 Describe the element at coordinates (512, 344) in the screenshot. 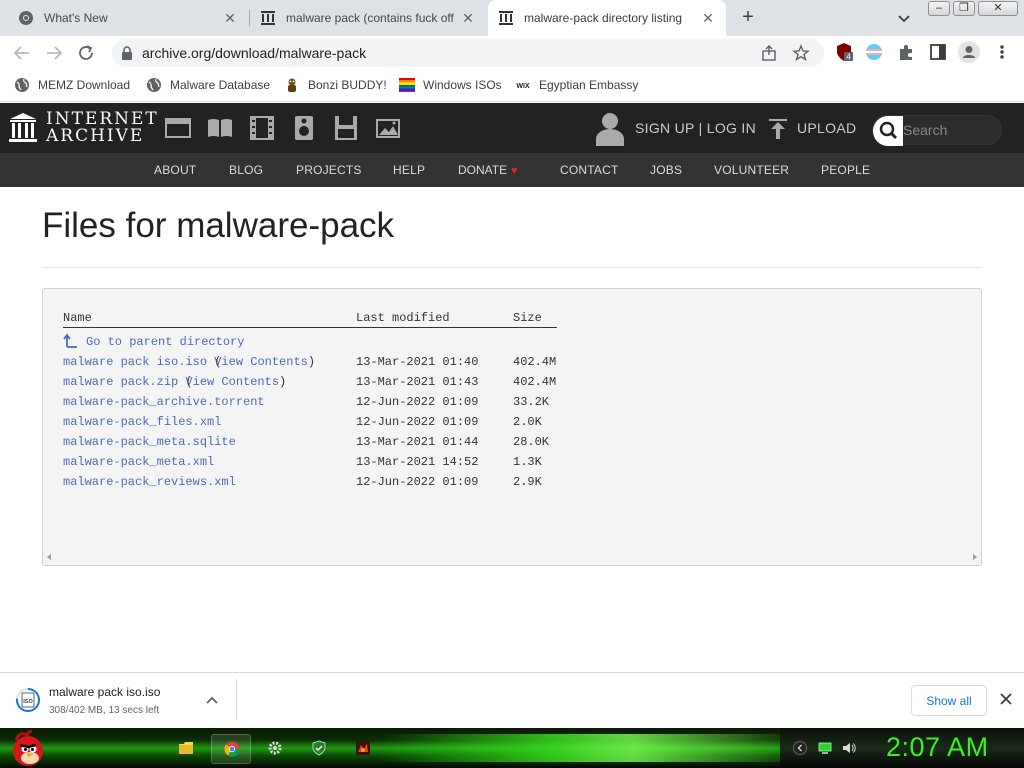

I see `parent-directory-row: Go to parent directory` at that location.